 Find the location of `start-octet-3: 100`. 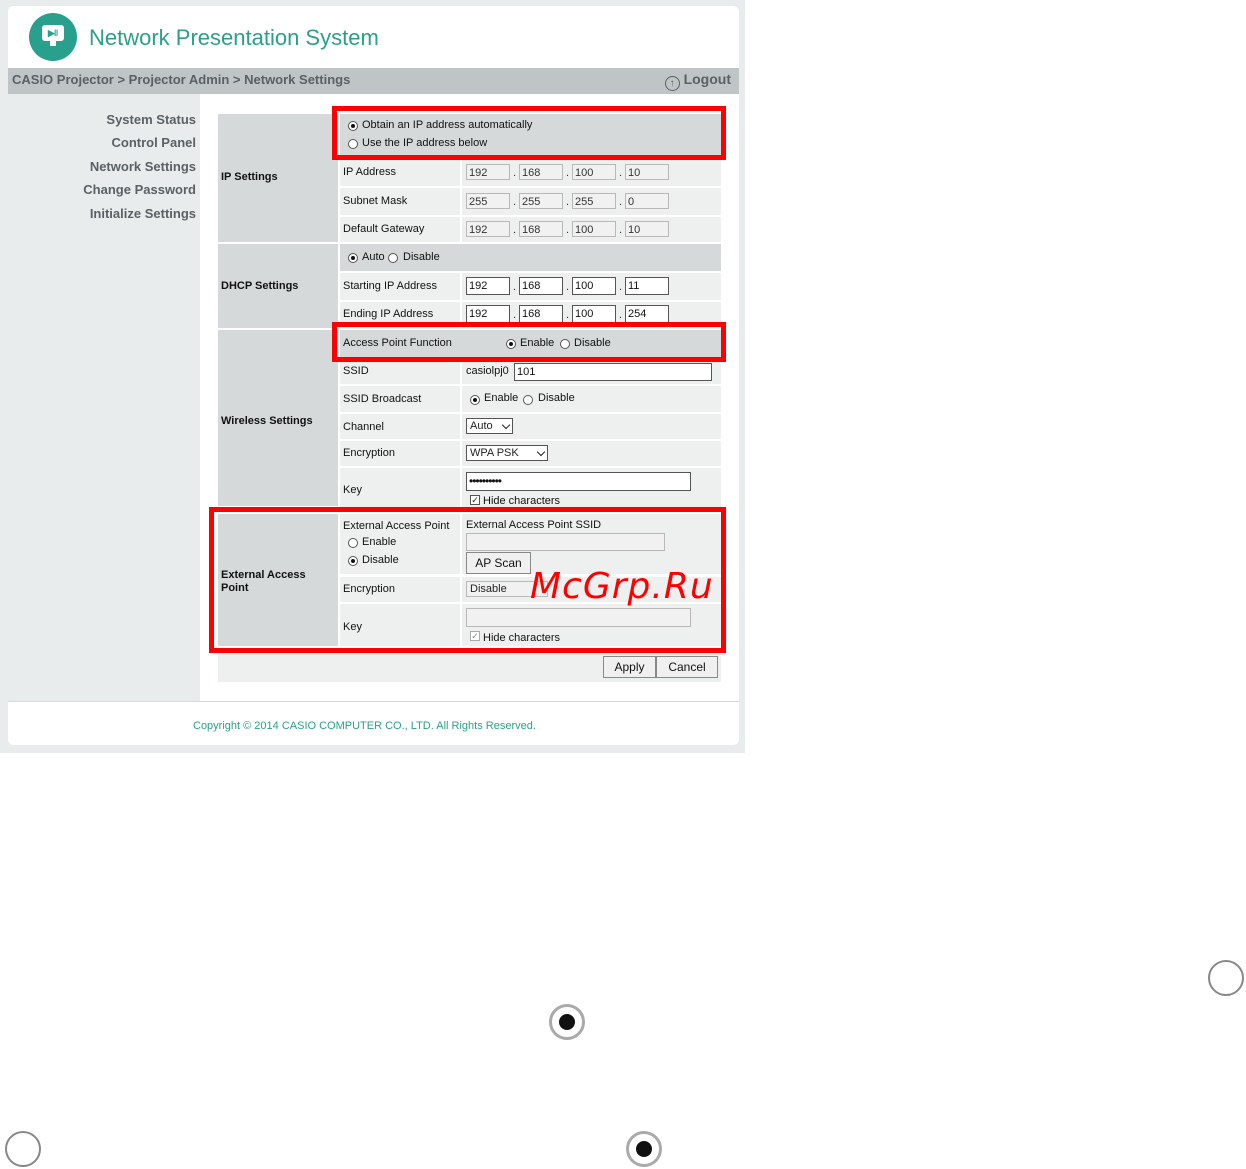

start-octet-3: 100 is located at coordinates (594, 286).